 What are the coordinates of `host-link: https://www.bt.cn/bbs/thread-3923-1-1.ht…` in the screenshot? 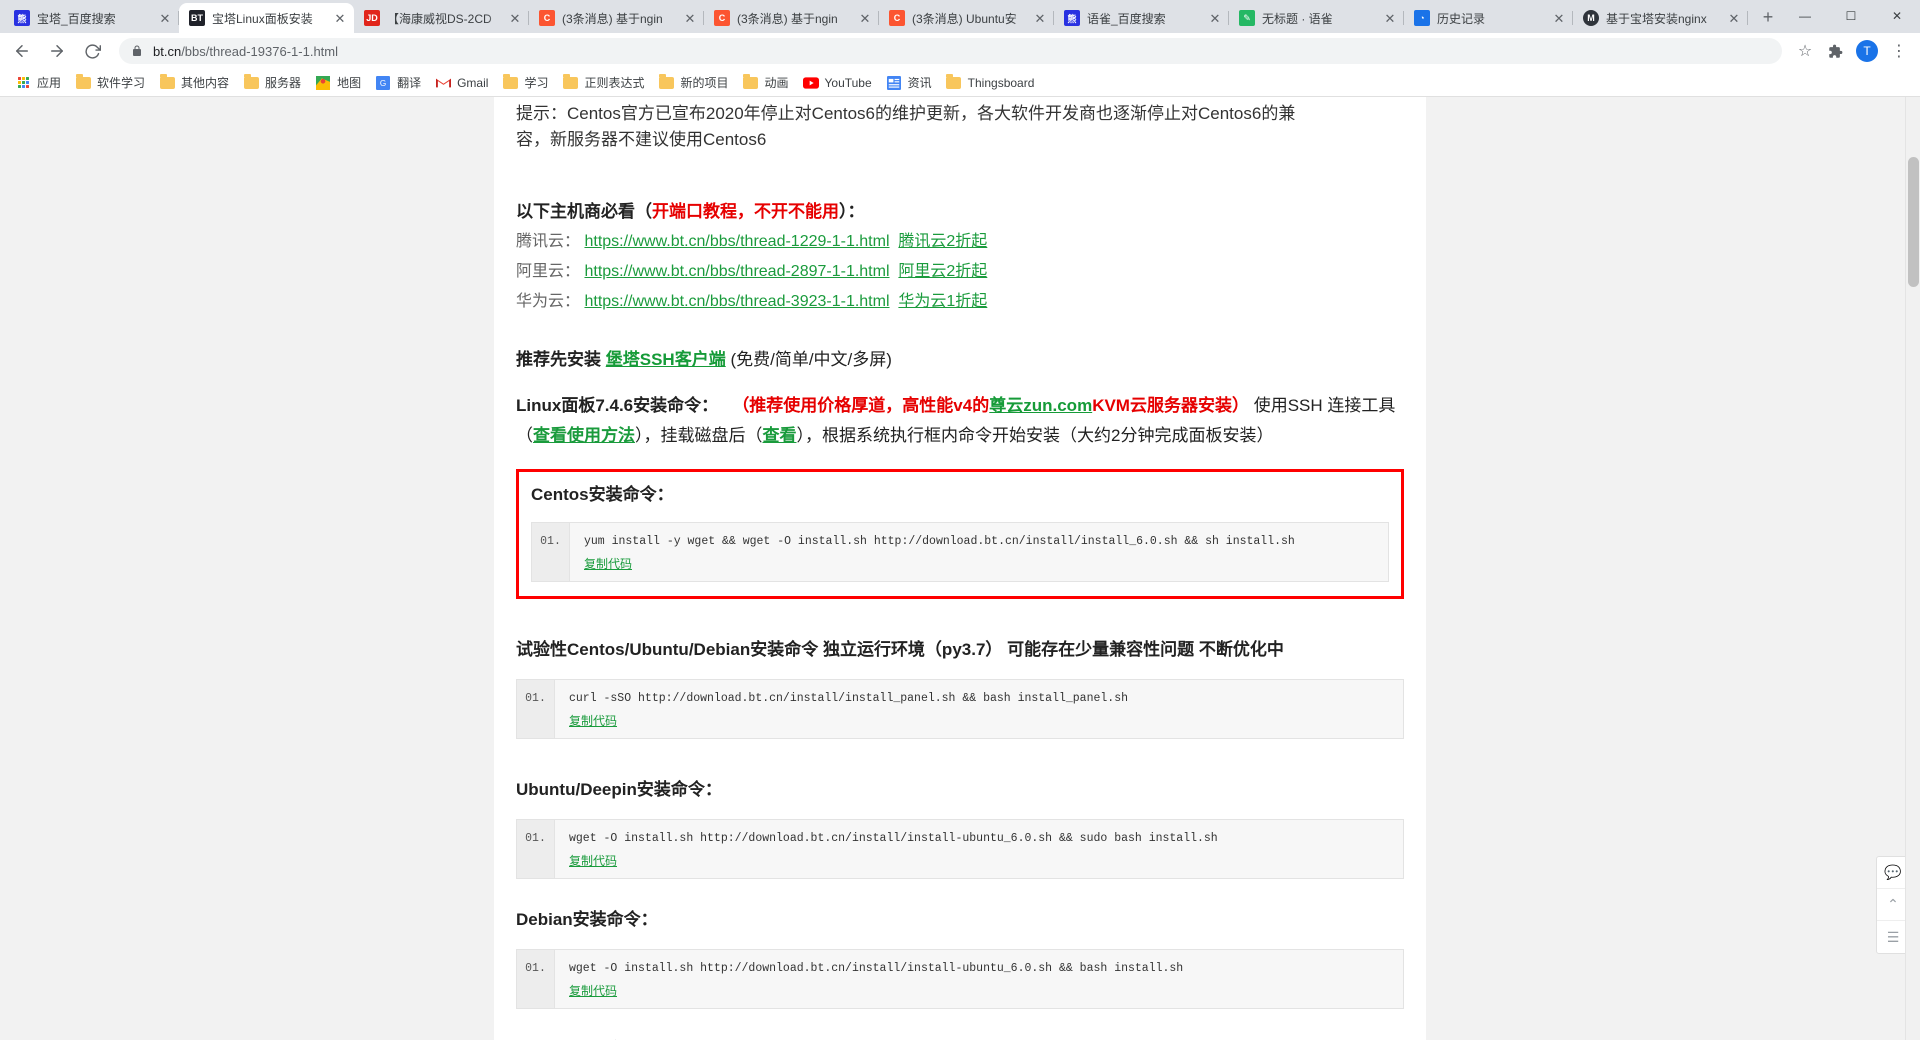 It's located at (736, 301).